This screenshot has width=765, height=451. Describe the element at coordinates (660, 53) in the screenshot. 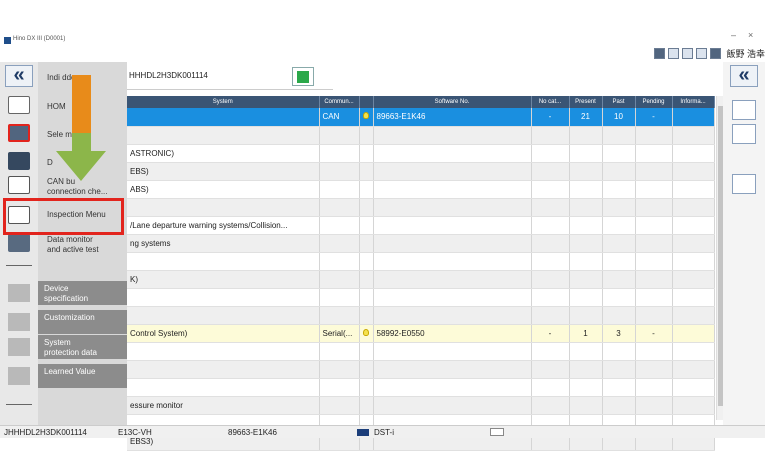

I see `screen-icon` at that location.